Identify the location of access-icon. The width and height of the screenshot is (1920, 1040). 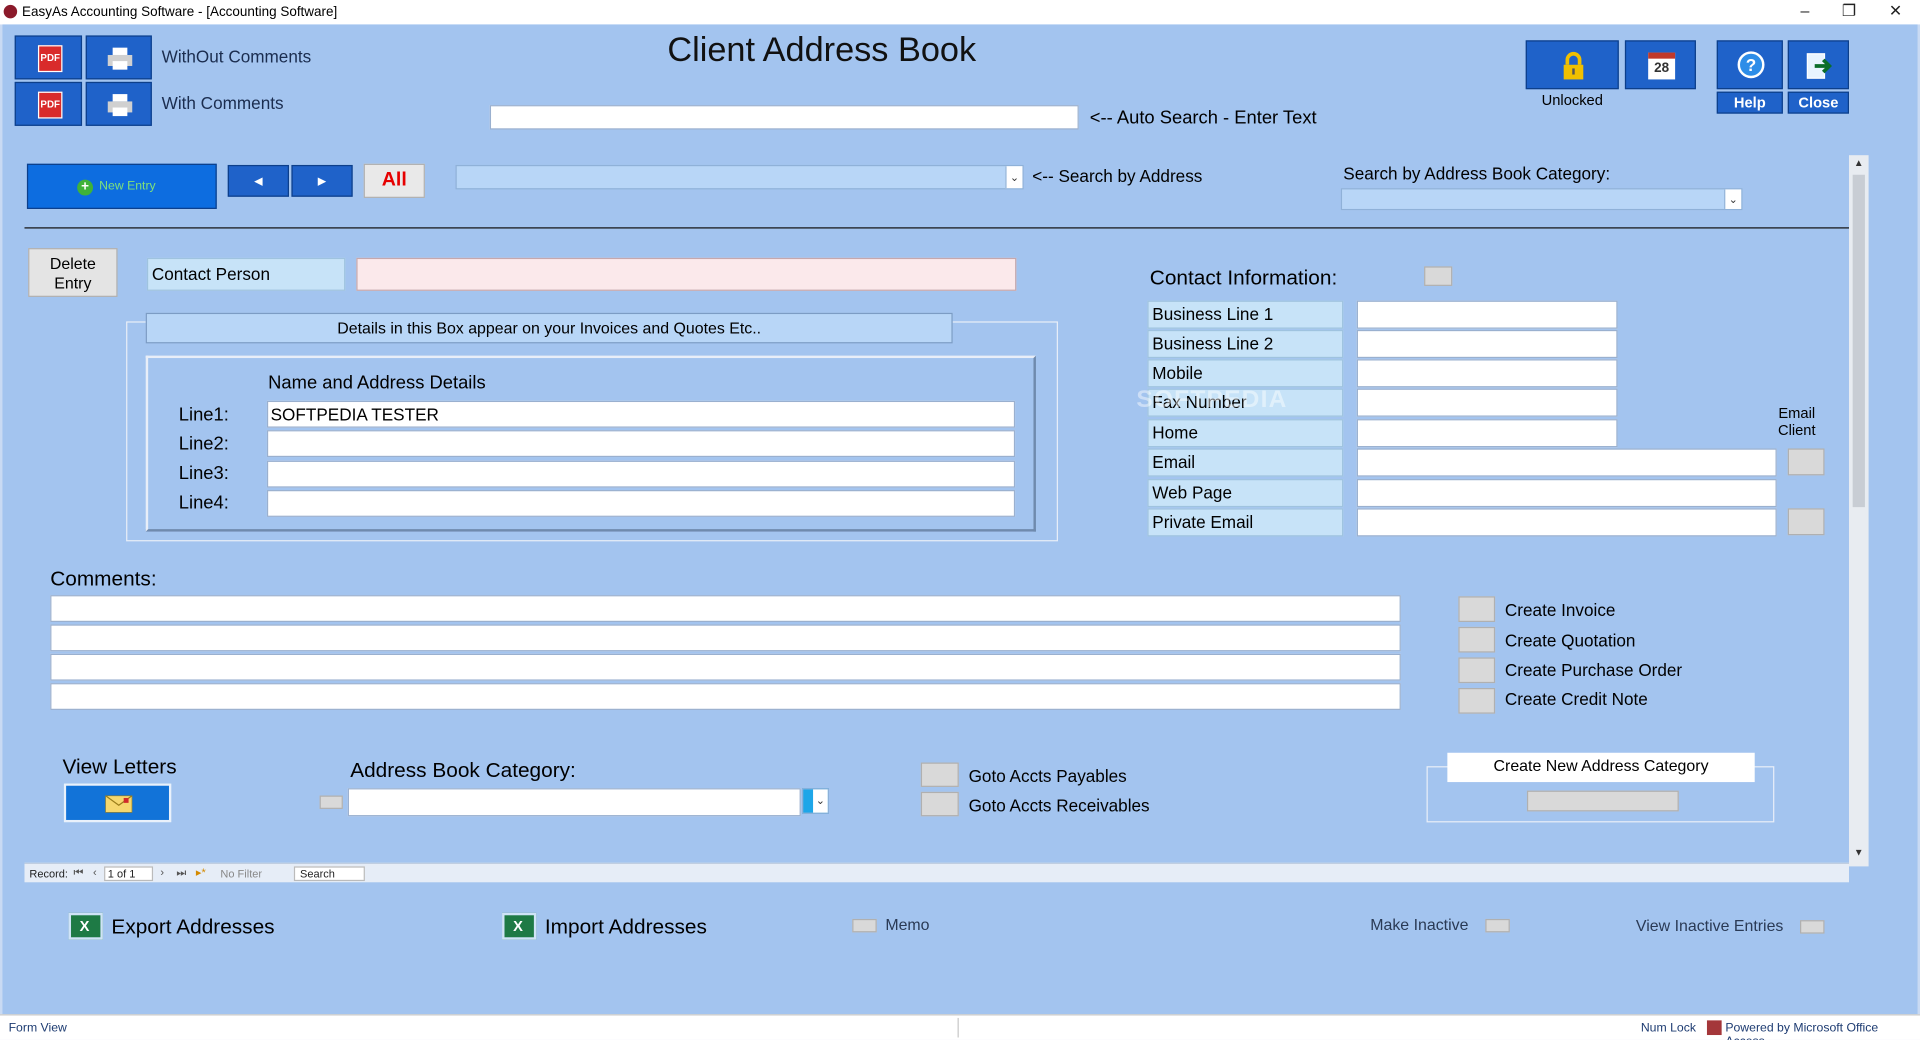
(1714, 1028).